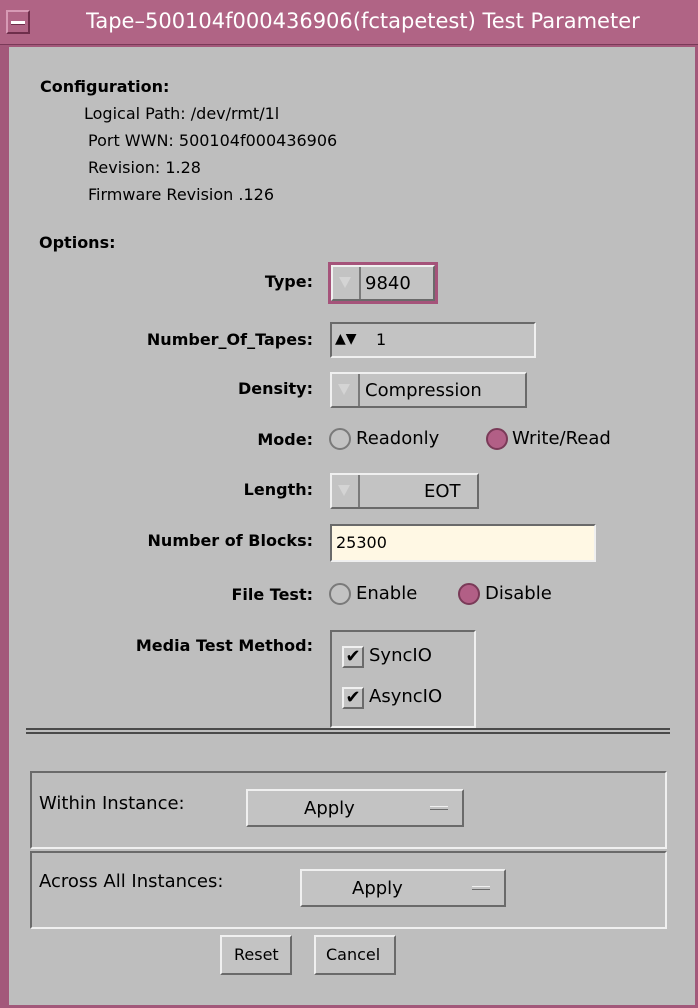  I want to click on within-instance-label: Within Instance:, so click(112, 803).